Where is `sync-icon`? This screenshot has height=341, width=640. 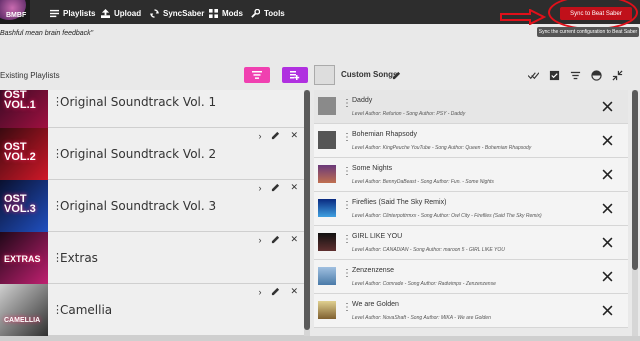 sync-icon is located at coordinates (154, 13).